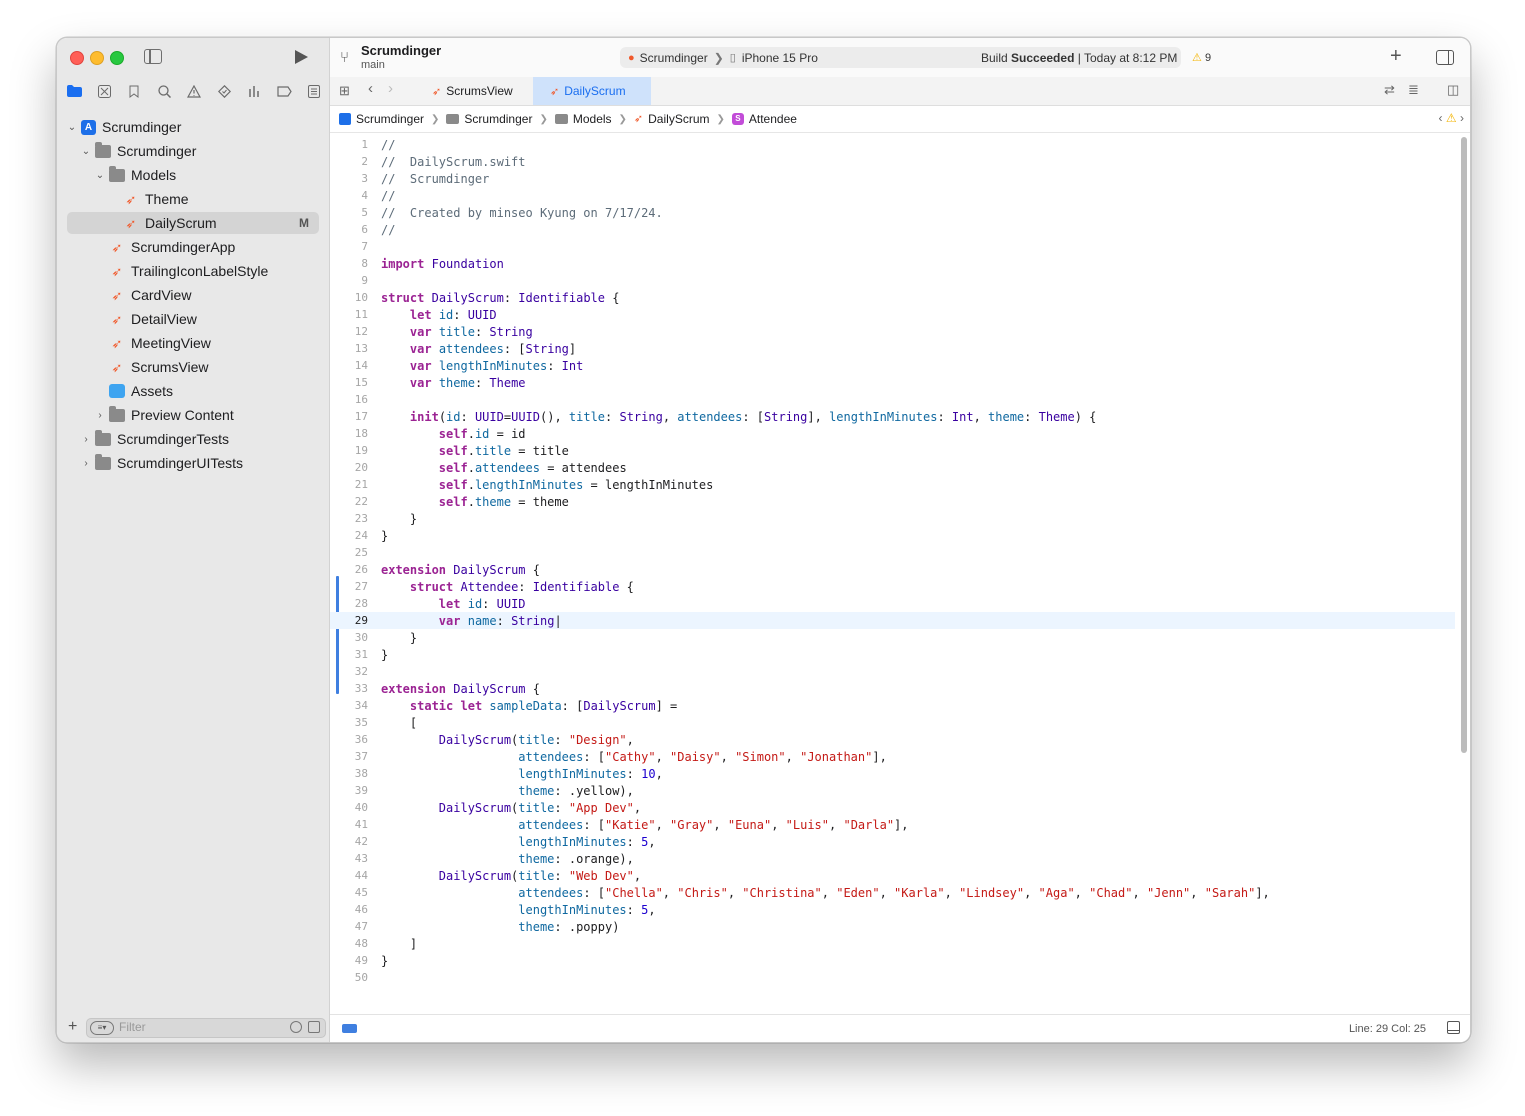 The height and width of the screenshot is (1116, 1525). Describe the element at coordinates (892, 161) in the screenshot. I see `code-line: 2 // DailyScrum.swift` at that location.